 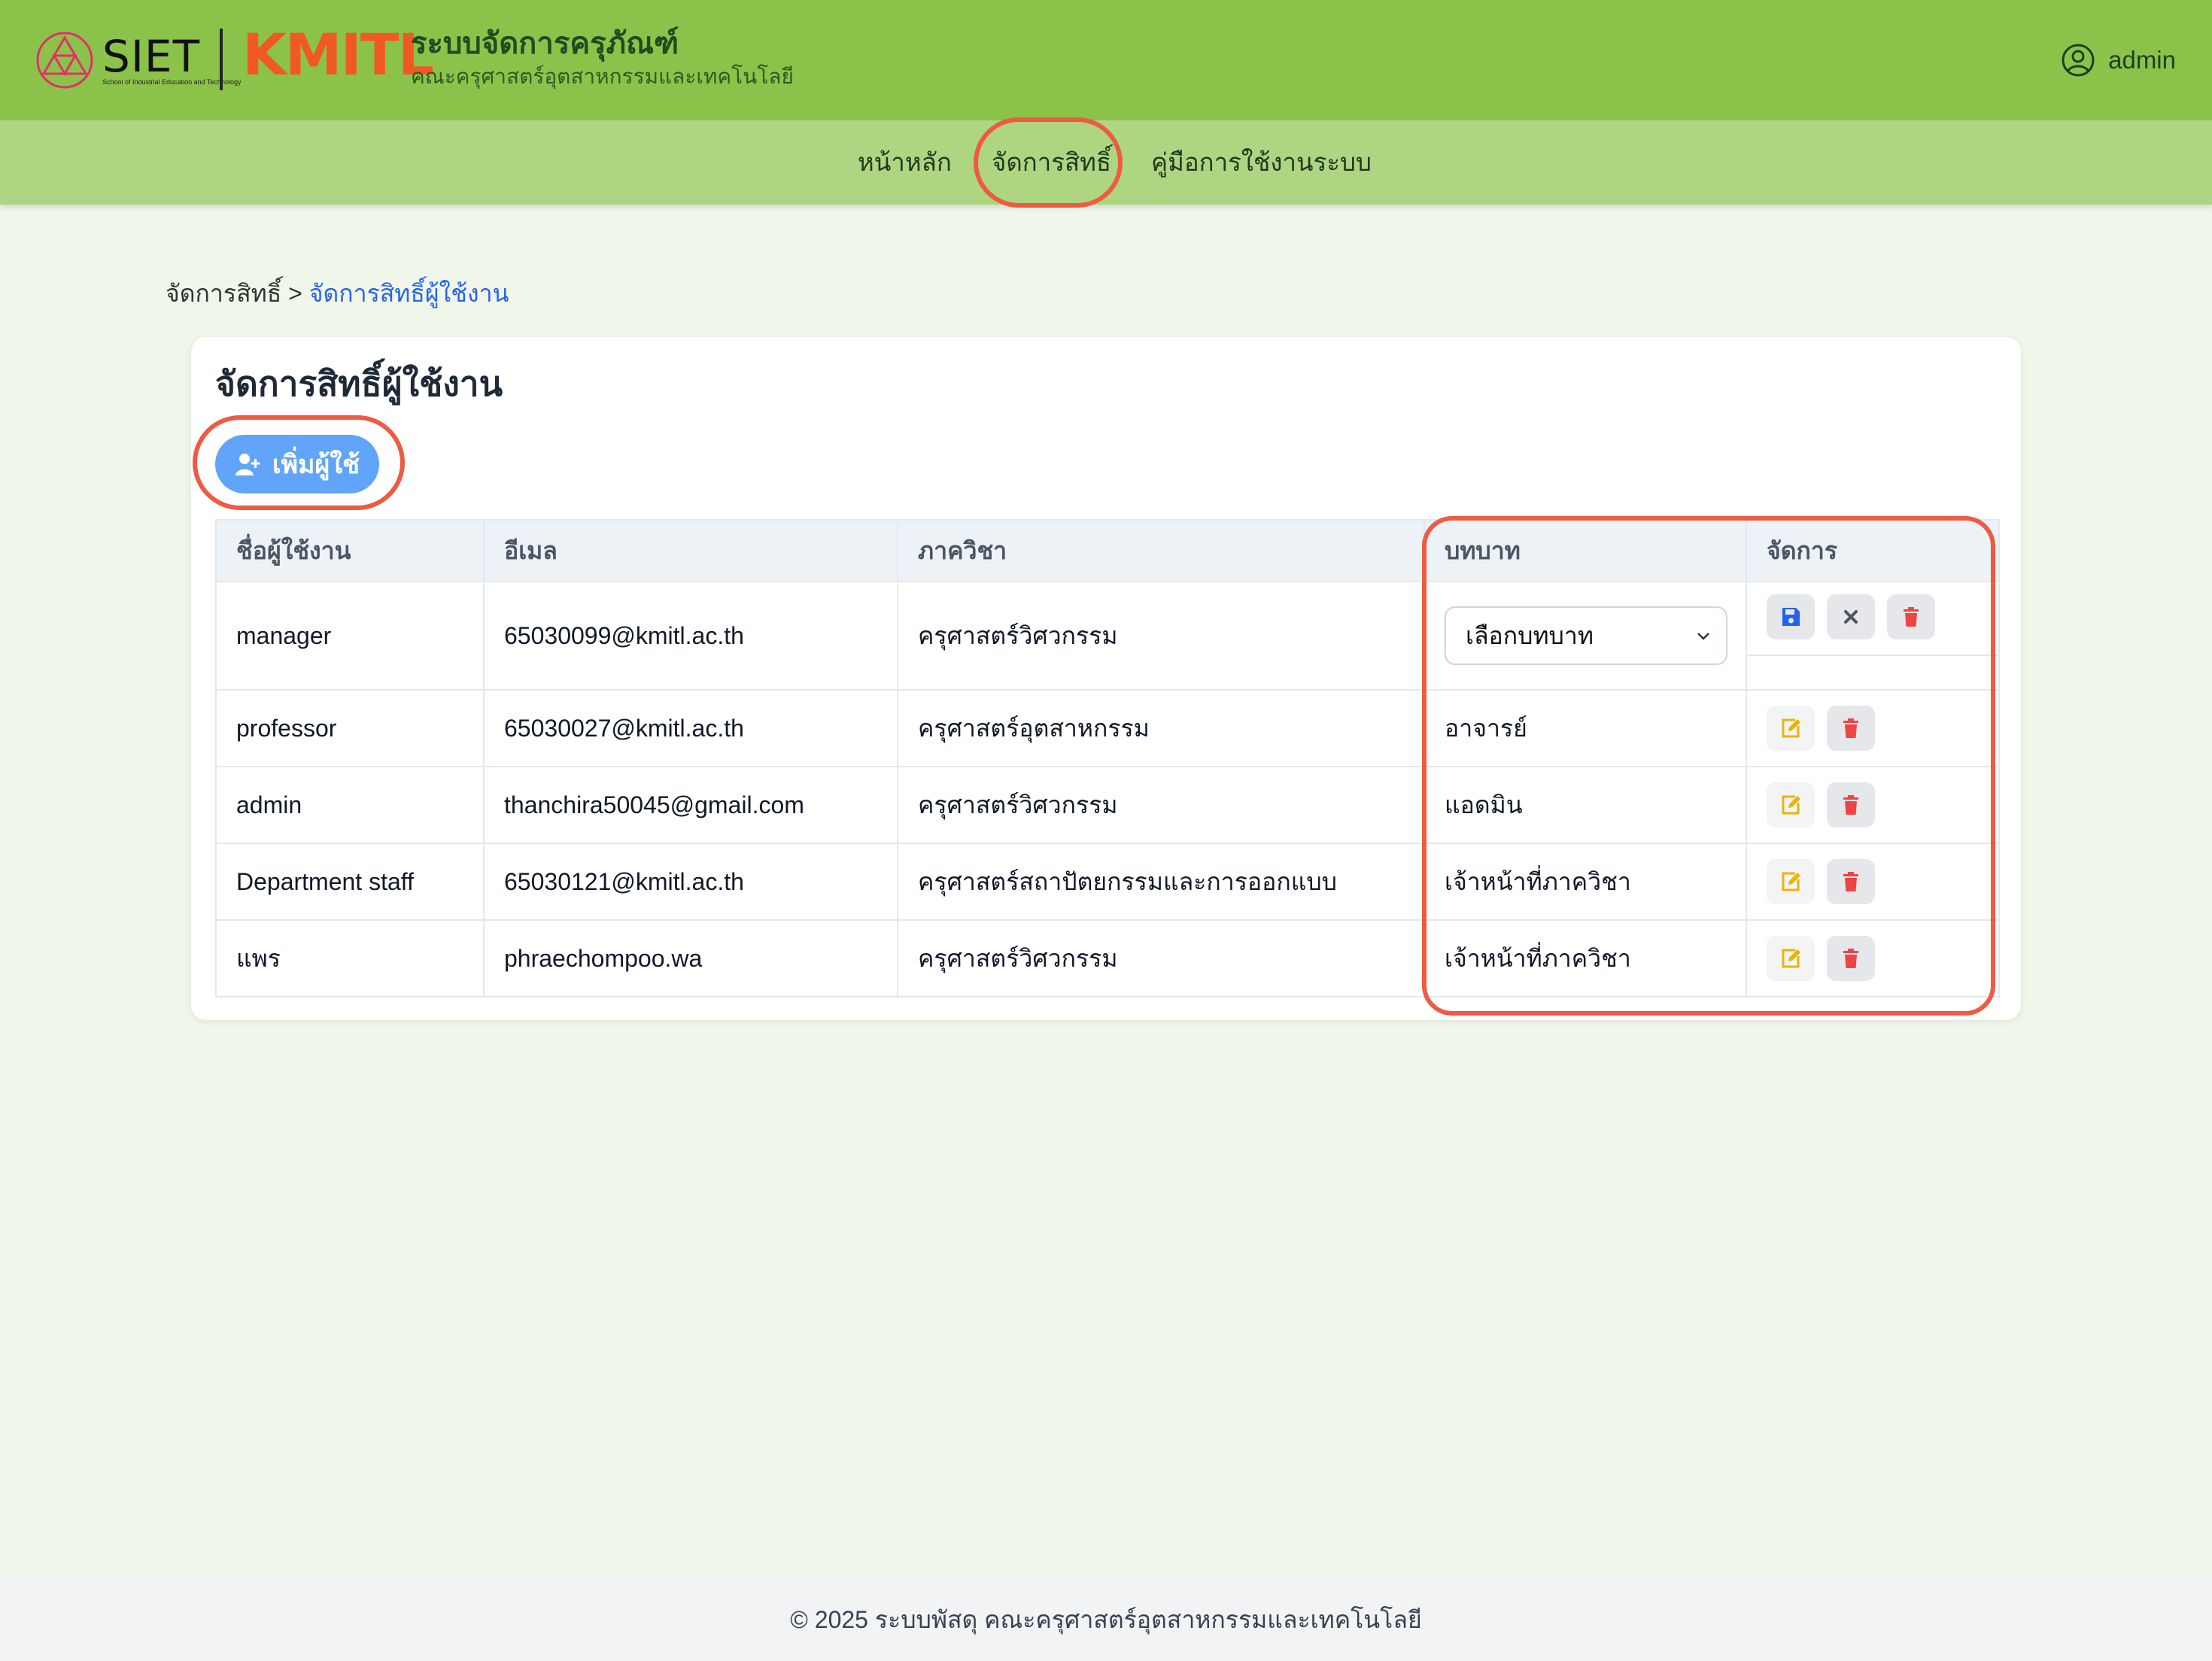 What do you see at coordinates (223, 293) in the screenshot?
I see `breadcrumb-parent: จัดการสิทธิ์` at bounding box center [223, 293].